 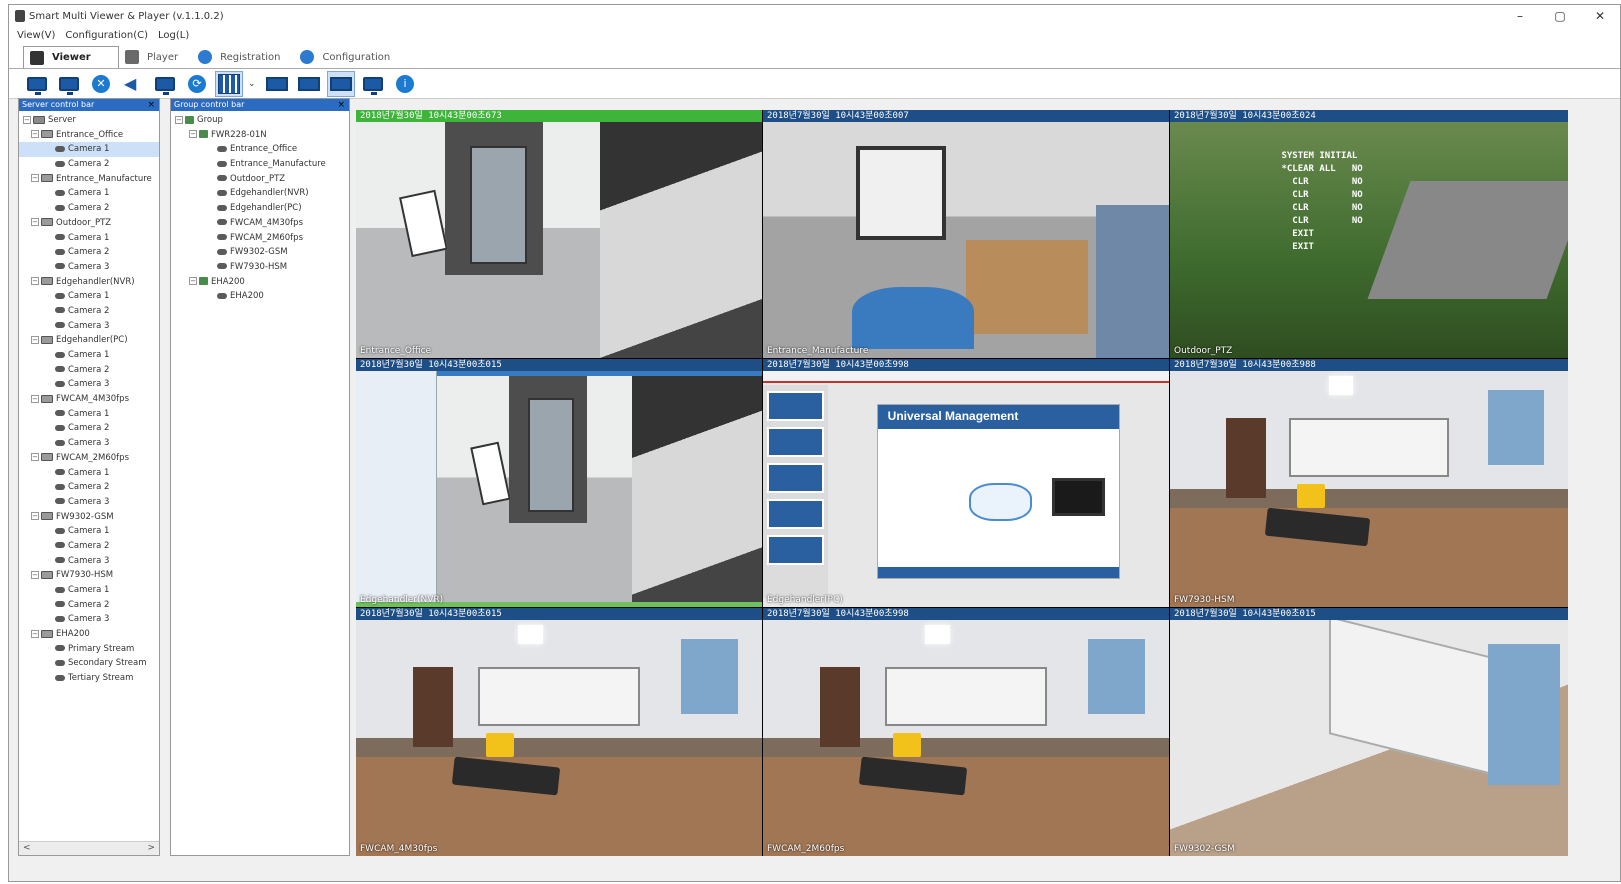 What do you see at coordinates (165, 84) in the screenshot?
I see `display-button` at bounding box center [165, 84].